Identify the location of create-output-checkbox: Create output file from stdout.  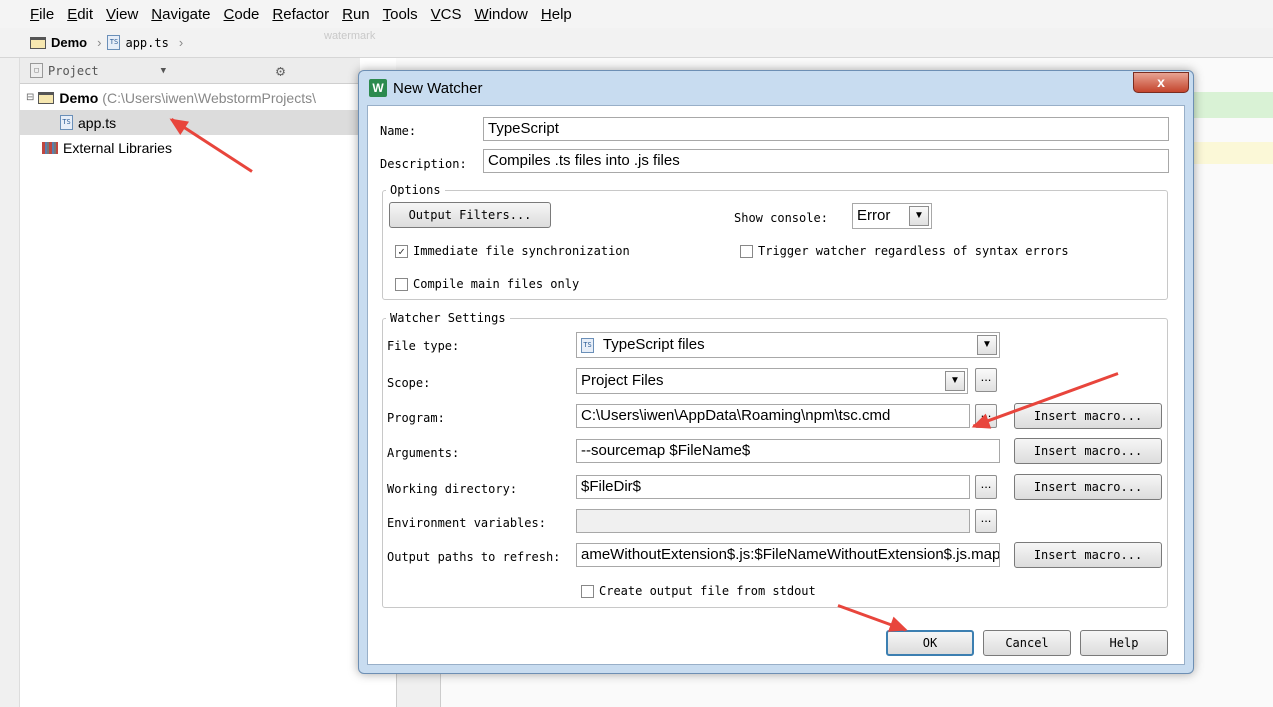
(698, 591).